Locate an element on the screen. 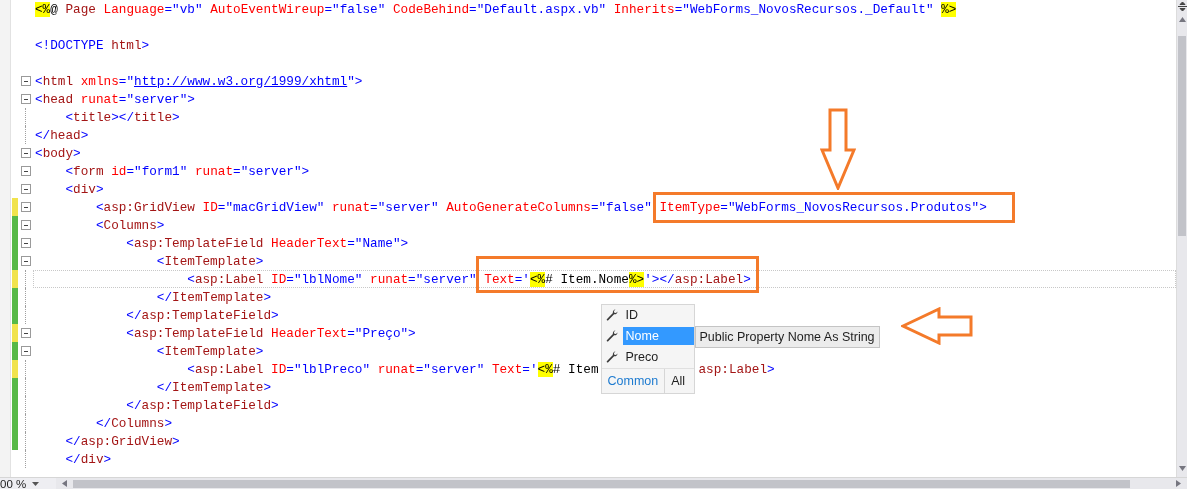 This screenshot has height=489, width=1187. left-arrow-icon is located at coordinates (936, 325).